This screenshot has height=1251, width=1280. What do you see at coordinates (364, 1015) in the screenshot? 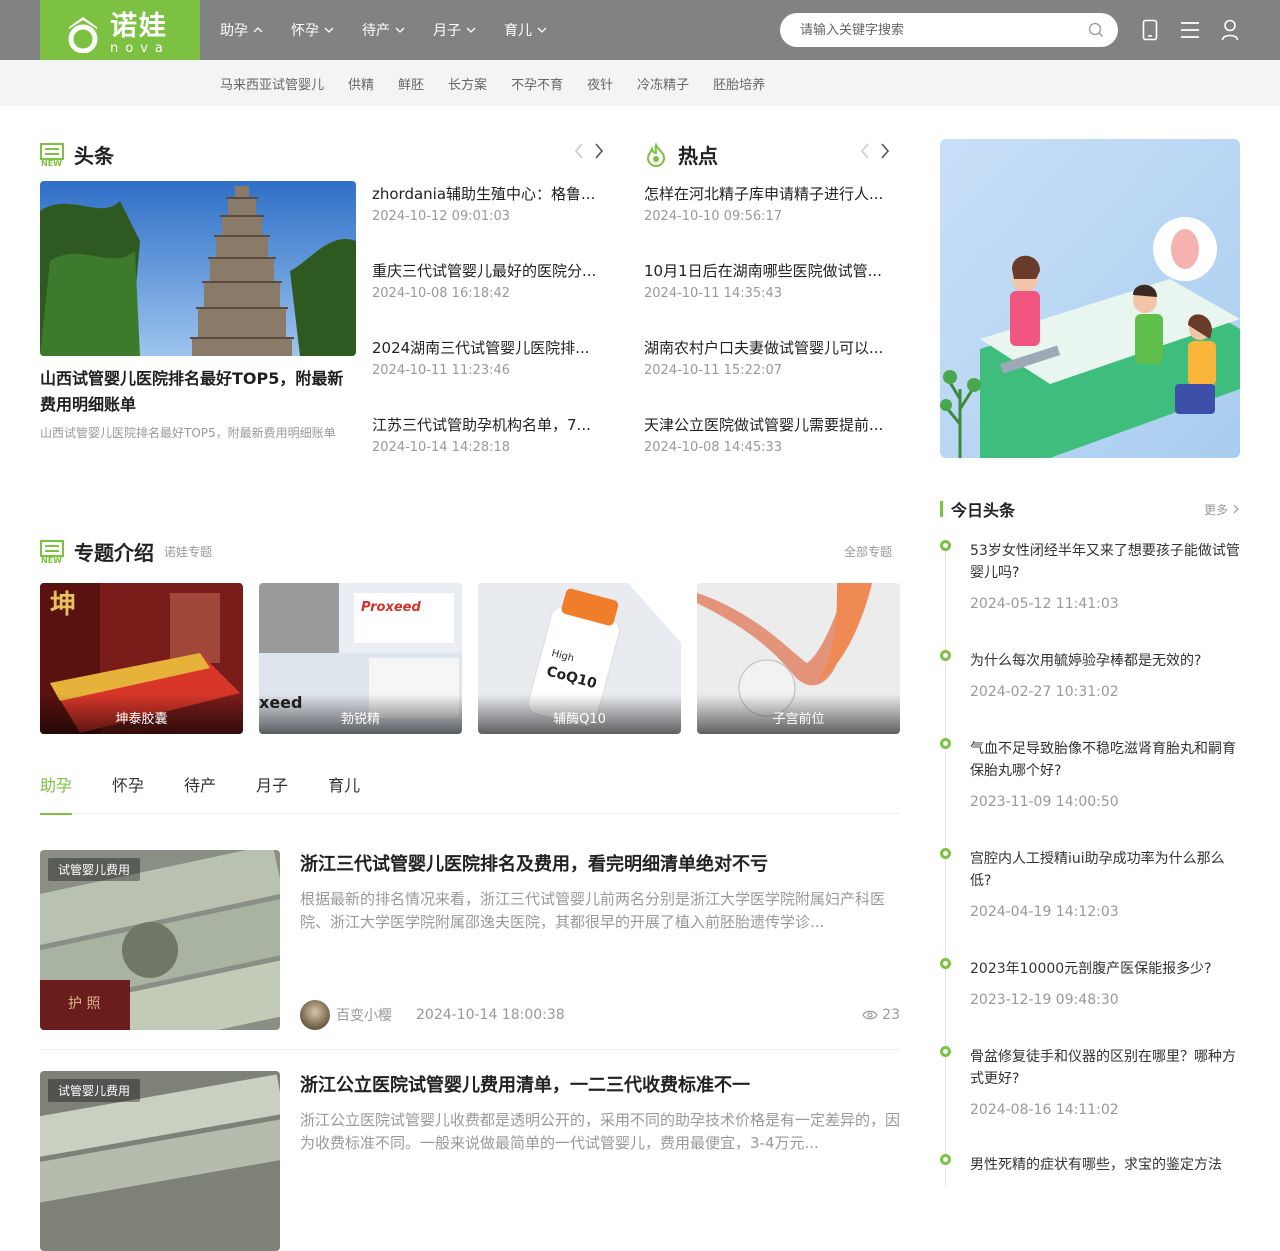
I see `article-author: 百变小樱` at bounding box center [364, 1015].